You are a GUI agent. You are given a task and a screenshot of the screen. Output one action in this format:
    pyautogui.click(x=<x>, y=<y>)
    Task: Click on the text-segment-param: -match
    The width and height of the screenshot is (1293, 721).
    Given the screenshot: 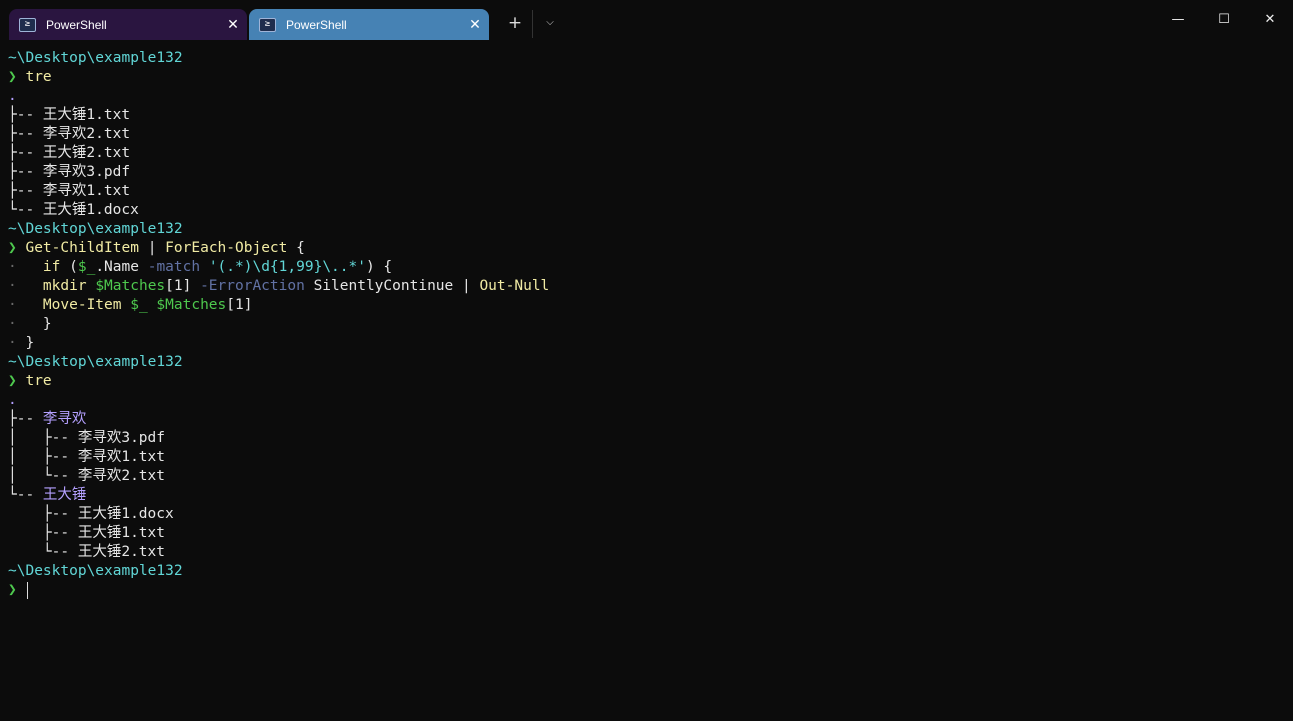 What is the action you would take?
    pyautogui.click(x=178, y=267)
    